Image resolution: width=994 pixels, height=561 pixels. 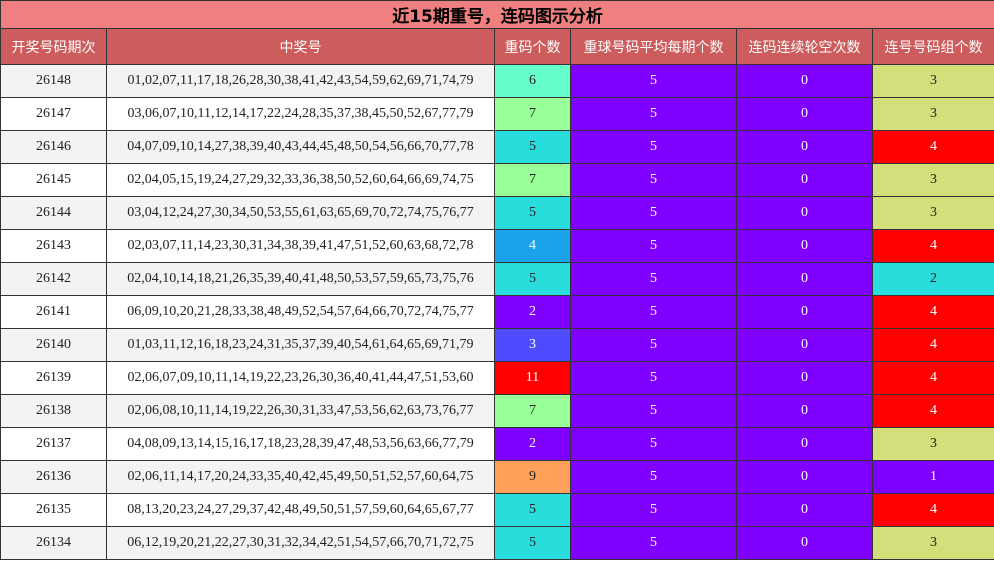 What do you see at coordinates (653, 46) in the screenshot?
I see `header-average-repeat: 重球号码平均每期个数` at bounding box center [653, 46].